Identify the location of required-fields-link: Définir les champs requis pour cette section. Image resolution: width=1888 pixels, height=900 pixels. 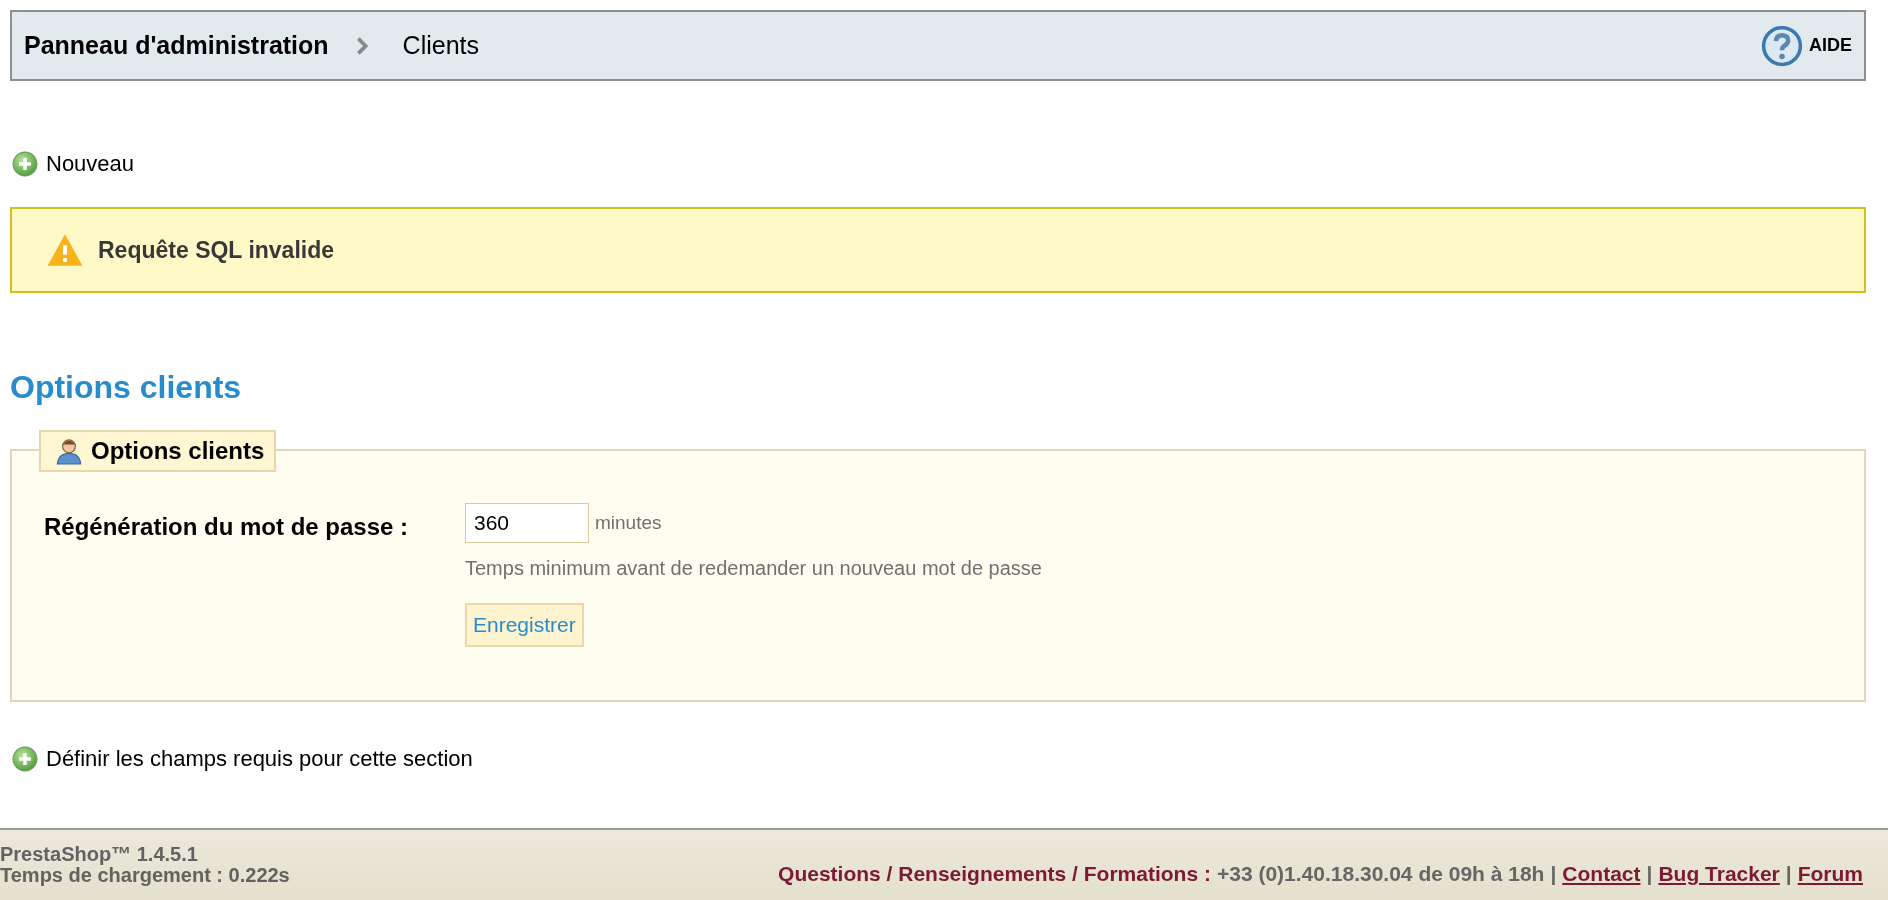
(242, 759).